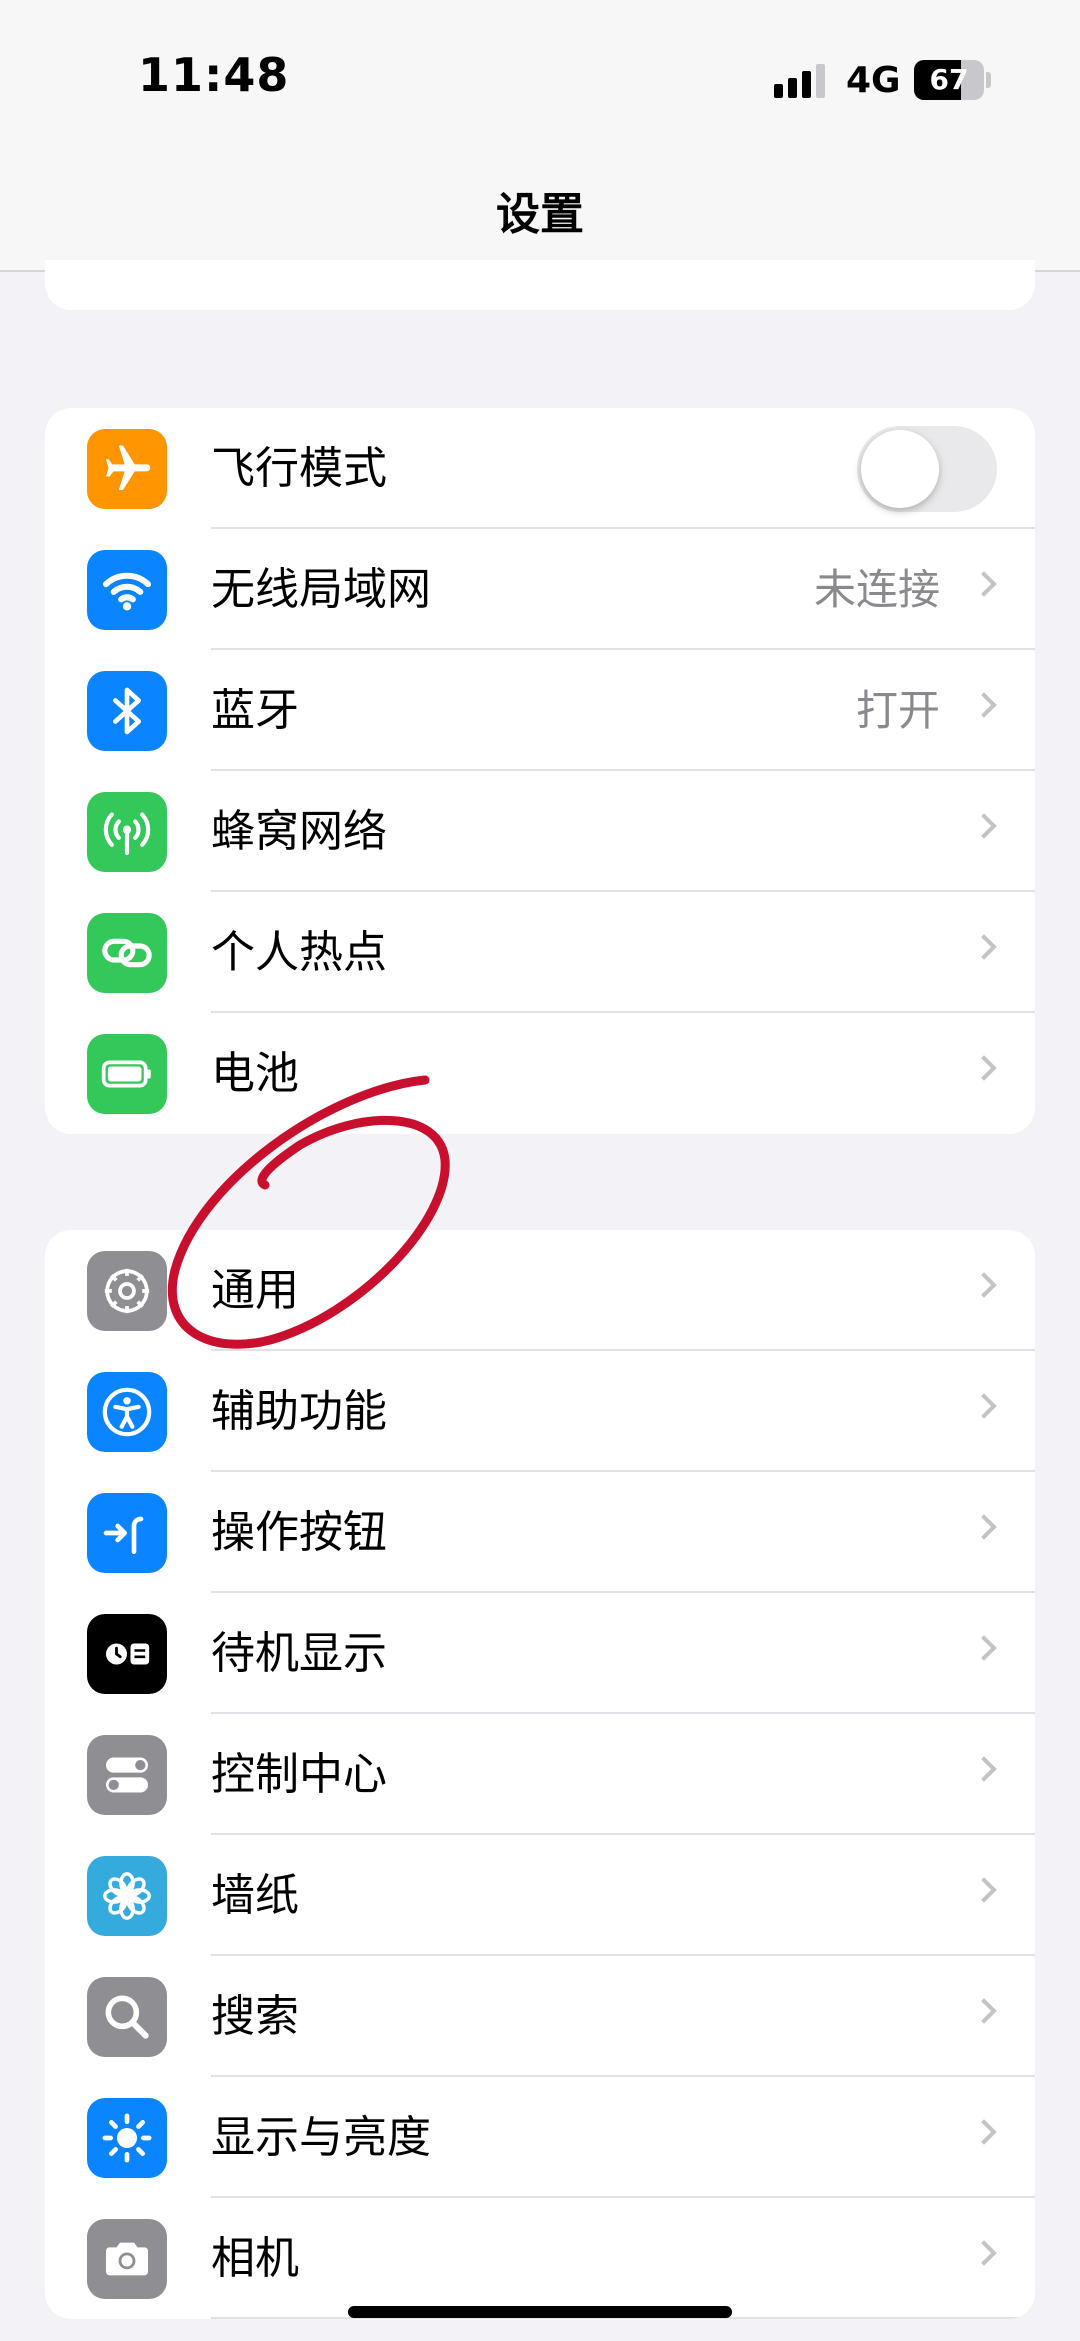  Describe the element at coordinates (127, 1291) in the screenshot. I see `gear-icon` at that location.